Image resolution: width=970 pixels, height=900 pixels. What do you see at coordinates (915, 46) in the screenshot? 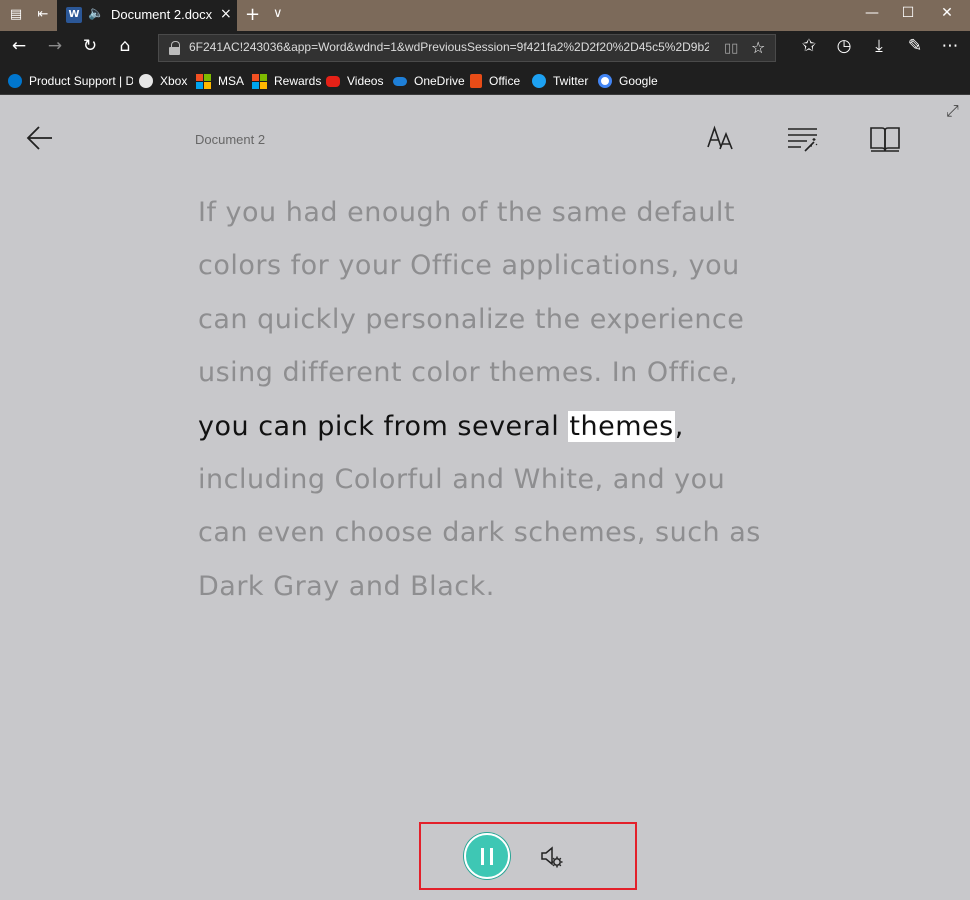
I see `pen-notes-icon: ✎` at bounding box center [915, 46].